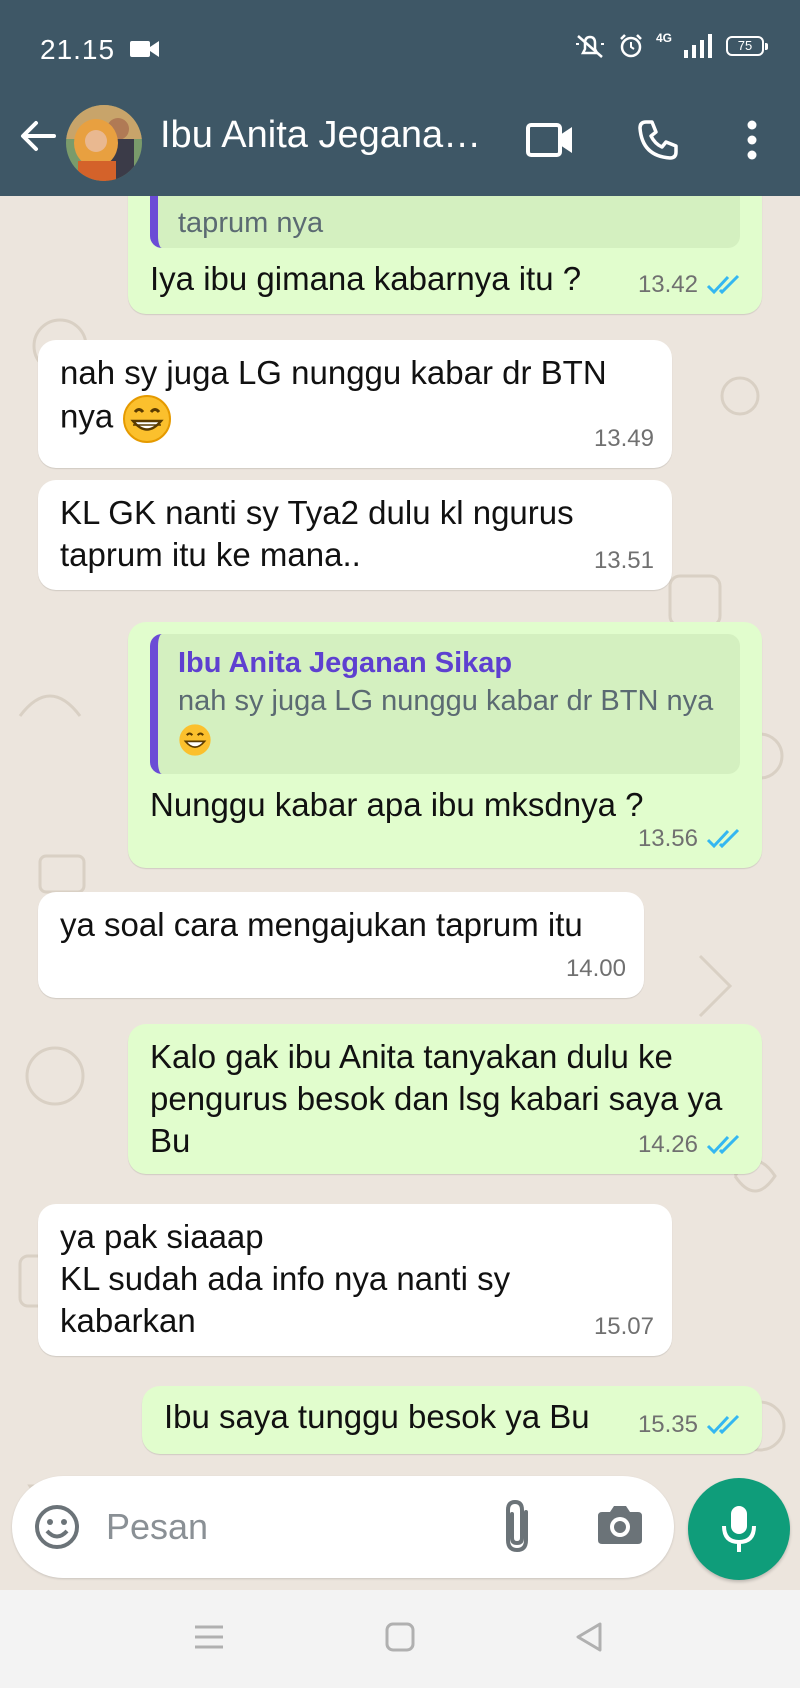 The width and height of the screenshot is (800, 1688). Describe the element at coordinates (620, 1524) in the screenshot. I see `camera-icon` at that location.